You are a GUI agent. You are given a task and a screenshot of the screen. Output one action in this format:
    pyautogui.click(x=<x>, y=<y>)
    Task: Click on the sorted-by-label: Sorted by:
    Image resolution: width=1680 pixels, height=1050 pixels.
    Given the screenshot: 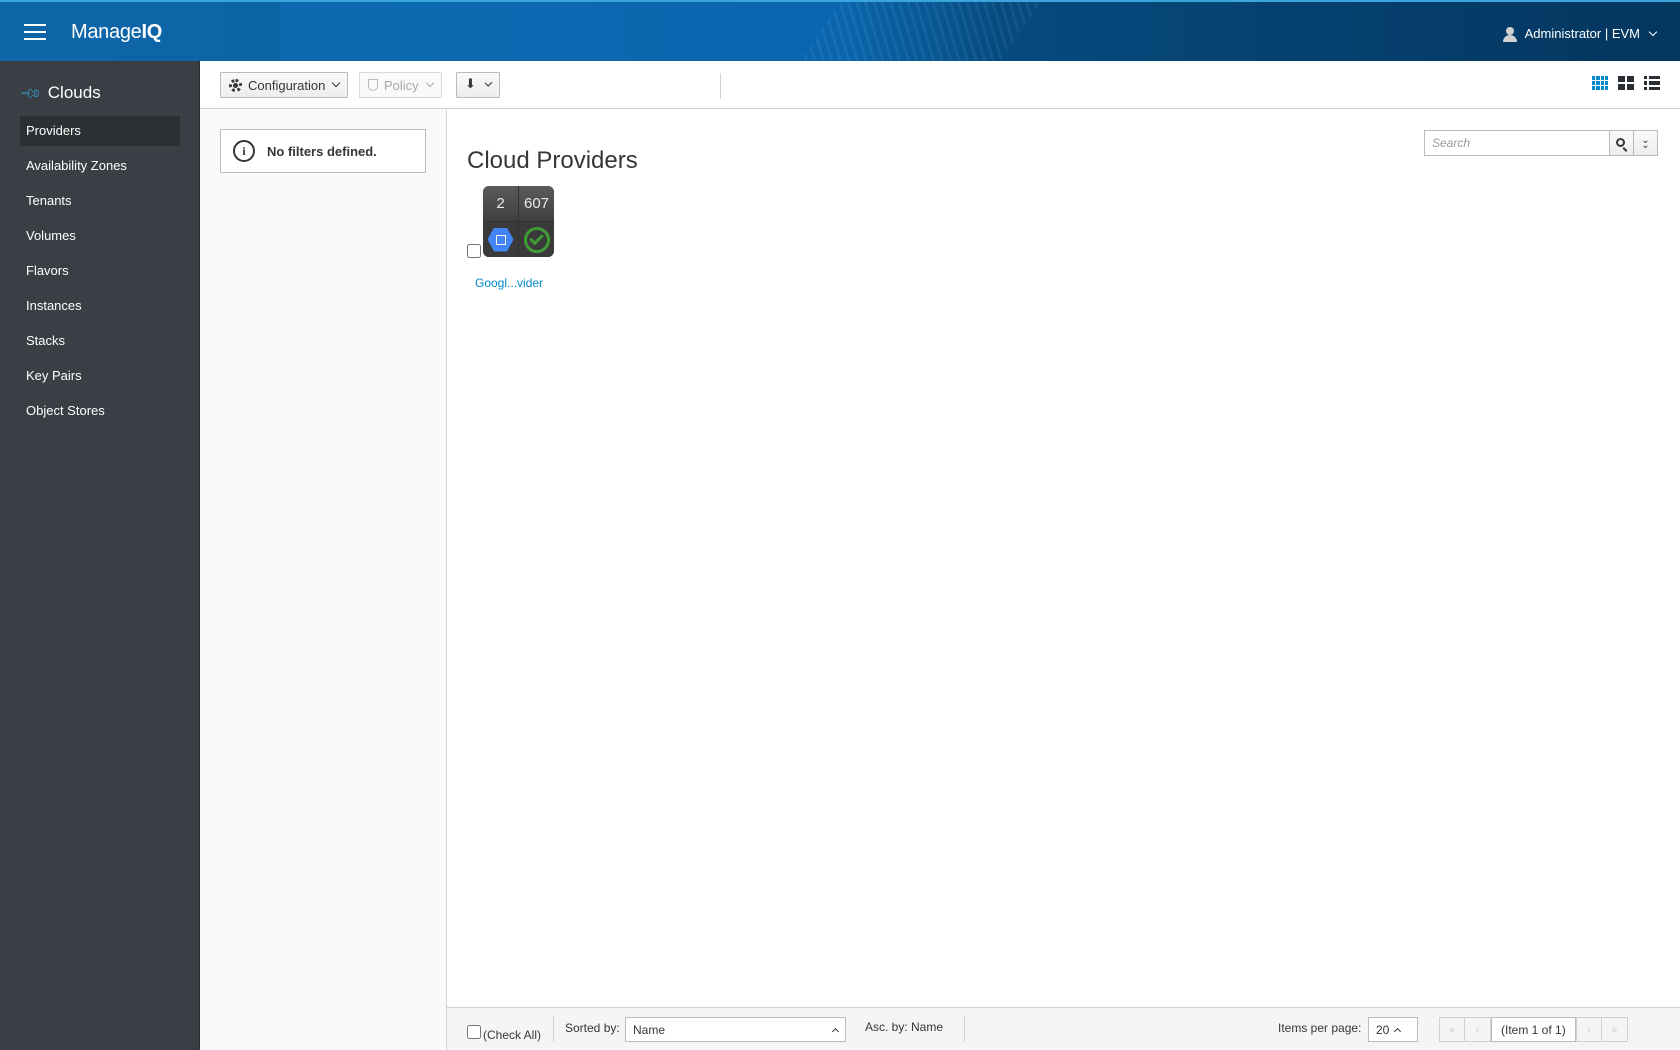 What is the action you would take?
    pyautogui.click(x=592, y=1028)
    